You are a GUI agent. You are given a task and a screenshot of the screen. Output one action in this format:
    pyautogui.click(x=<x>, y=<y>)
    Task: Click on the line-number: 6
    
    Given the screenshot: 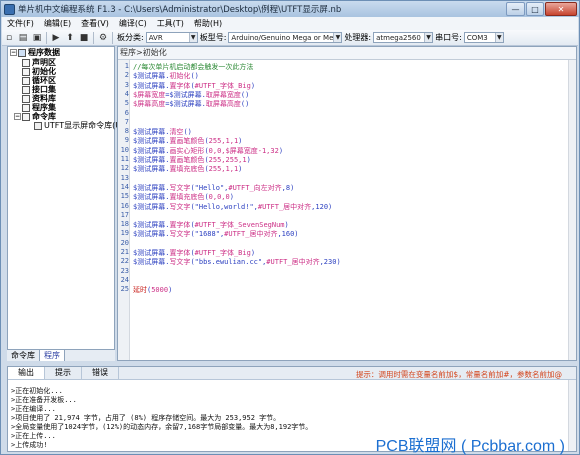 What is the action you would take?
    pyautogui.click(x=126, y=112)
    